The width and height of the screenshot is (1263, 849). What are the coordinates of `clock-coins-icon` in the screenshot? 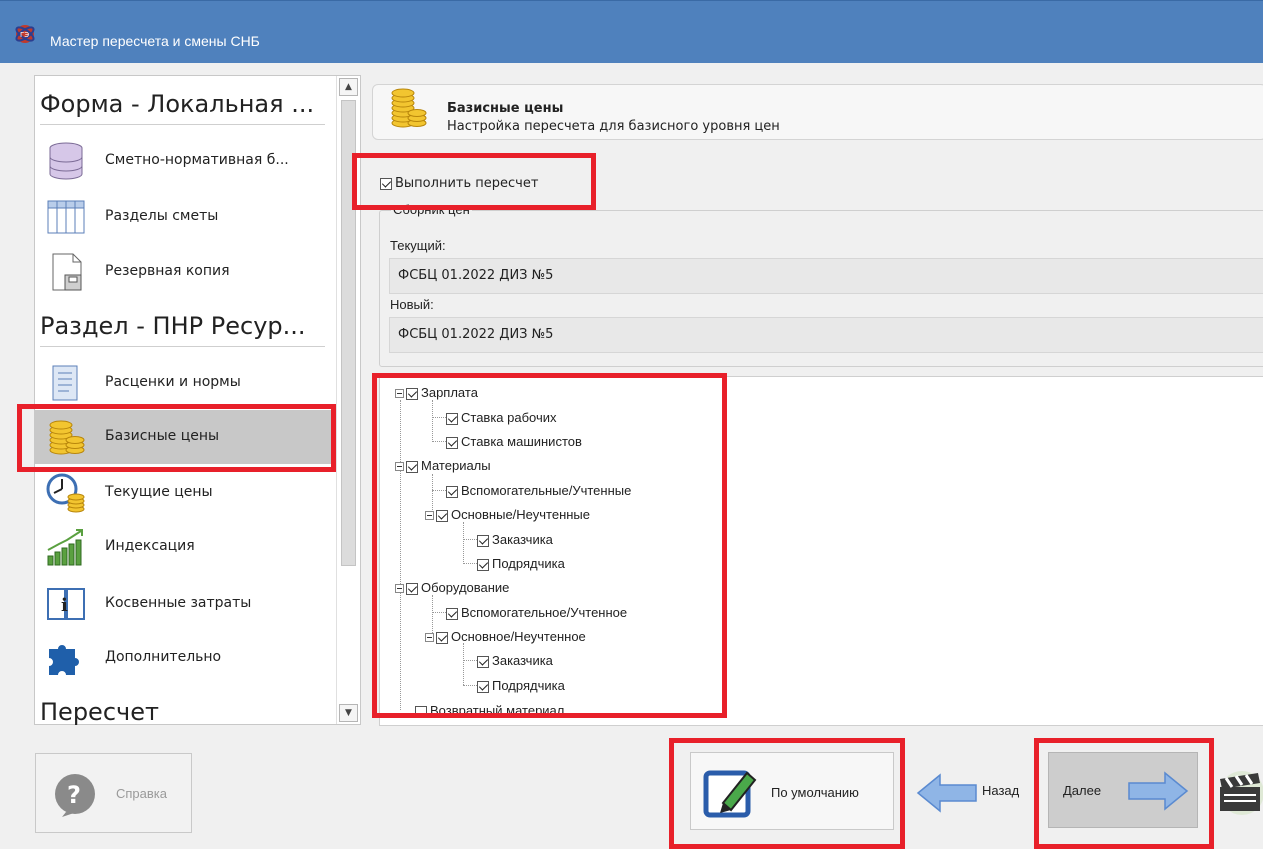 It's located at (65, 493).